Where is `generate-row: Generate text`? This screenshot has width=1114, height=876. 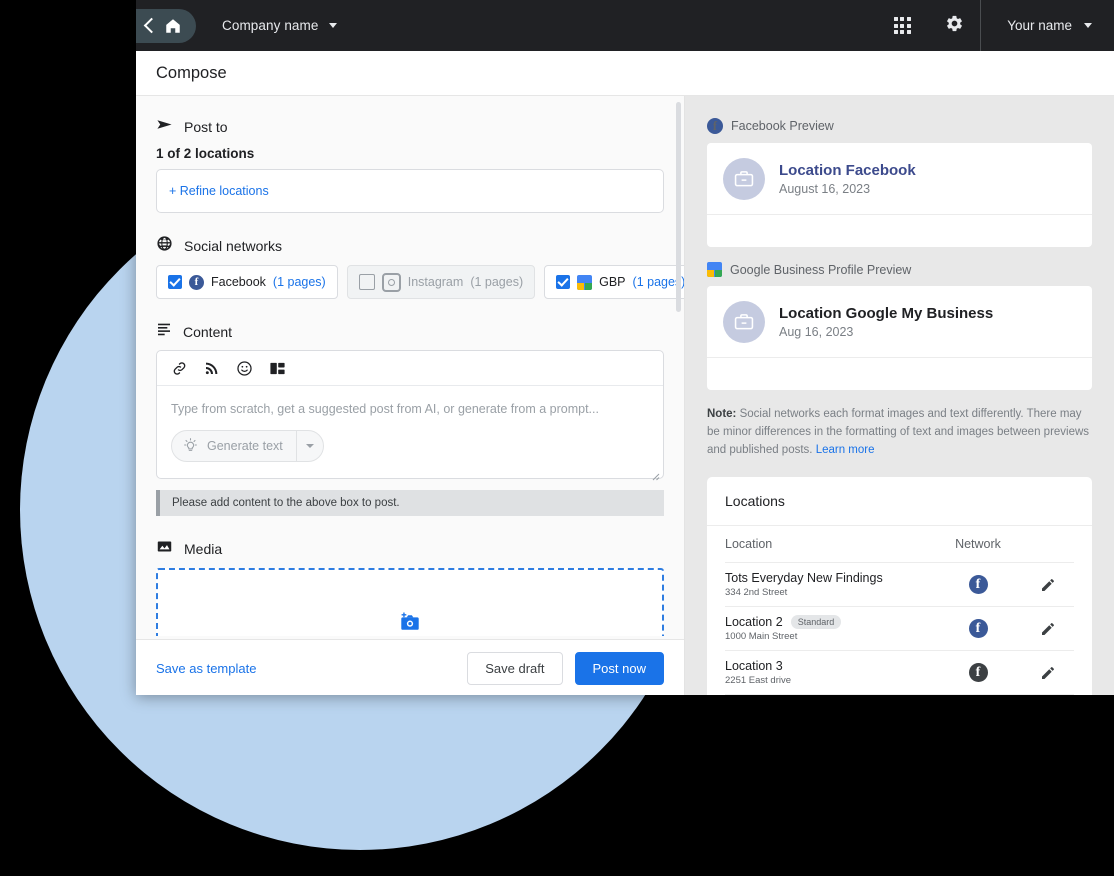
generate-row: Generate text is located at coordinates (410, 447).